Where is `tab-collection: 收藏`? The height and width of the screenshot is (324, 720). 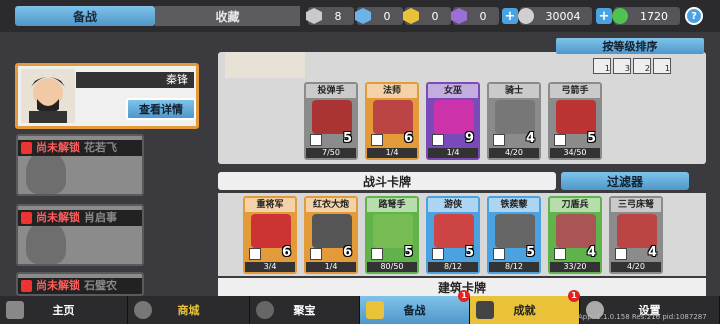
tab-collection: 收藏 is located at coordinates (227, 16).